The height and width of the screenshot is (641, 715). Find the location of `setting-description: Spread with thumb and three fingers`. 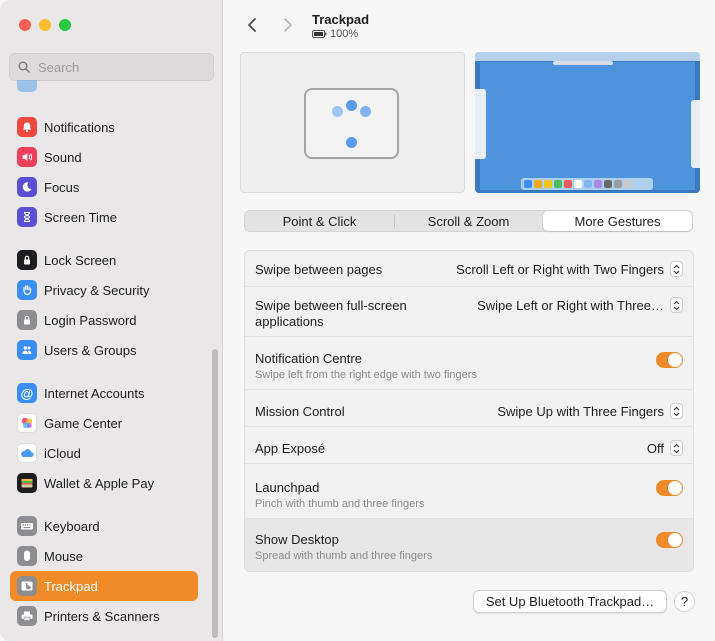

setting-description: Spread with thumb and three fingers is located at coordinates (344, 556).